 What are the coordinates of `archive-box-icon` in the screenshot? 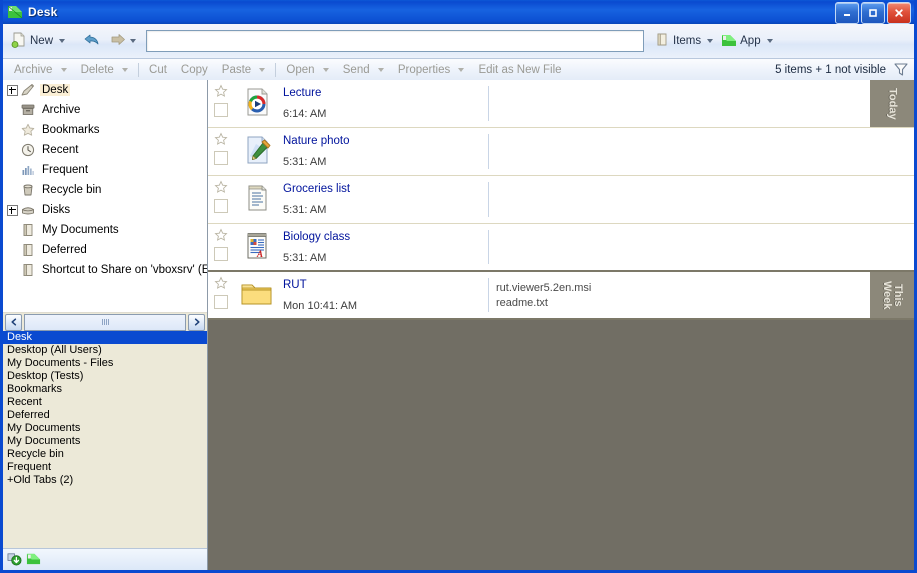 It's located at (28, 110).